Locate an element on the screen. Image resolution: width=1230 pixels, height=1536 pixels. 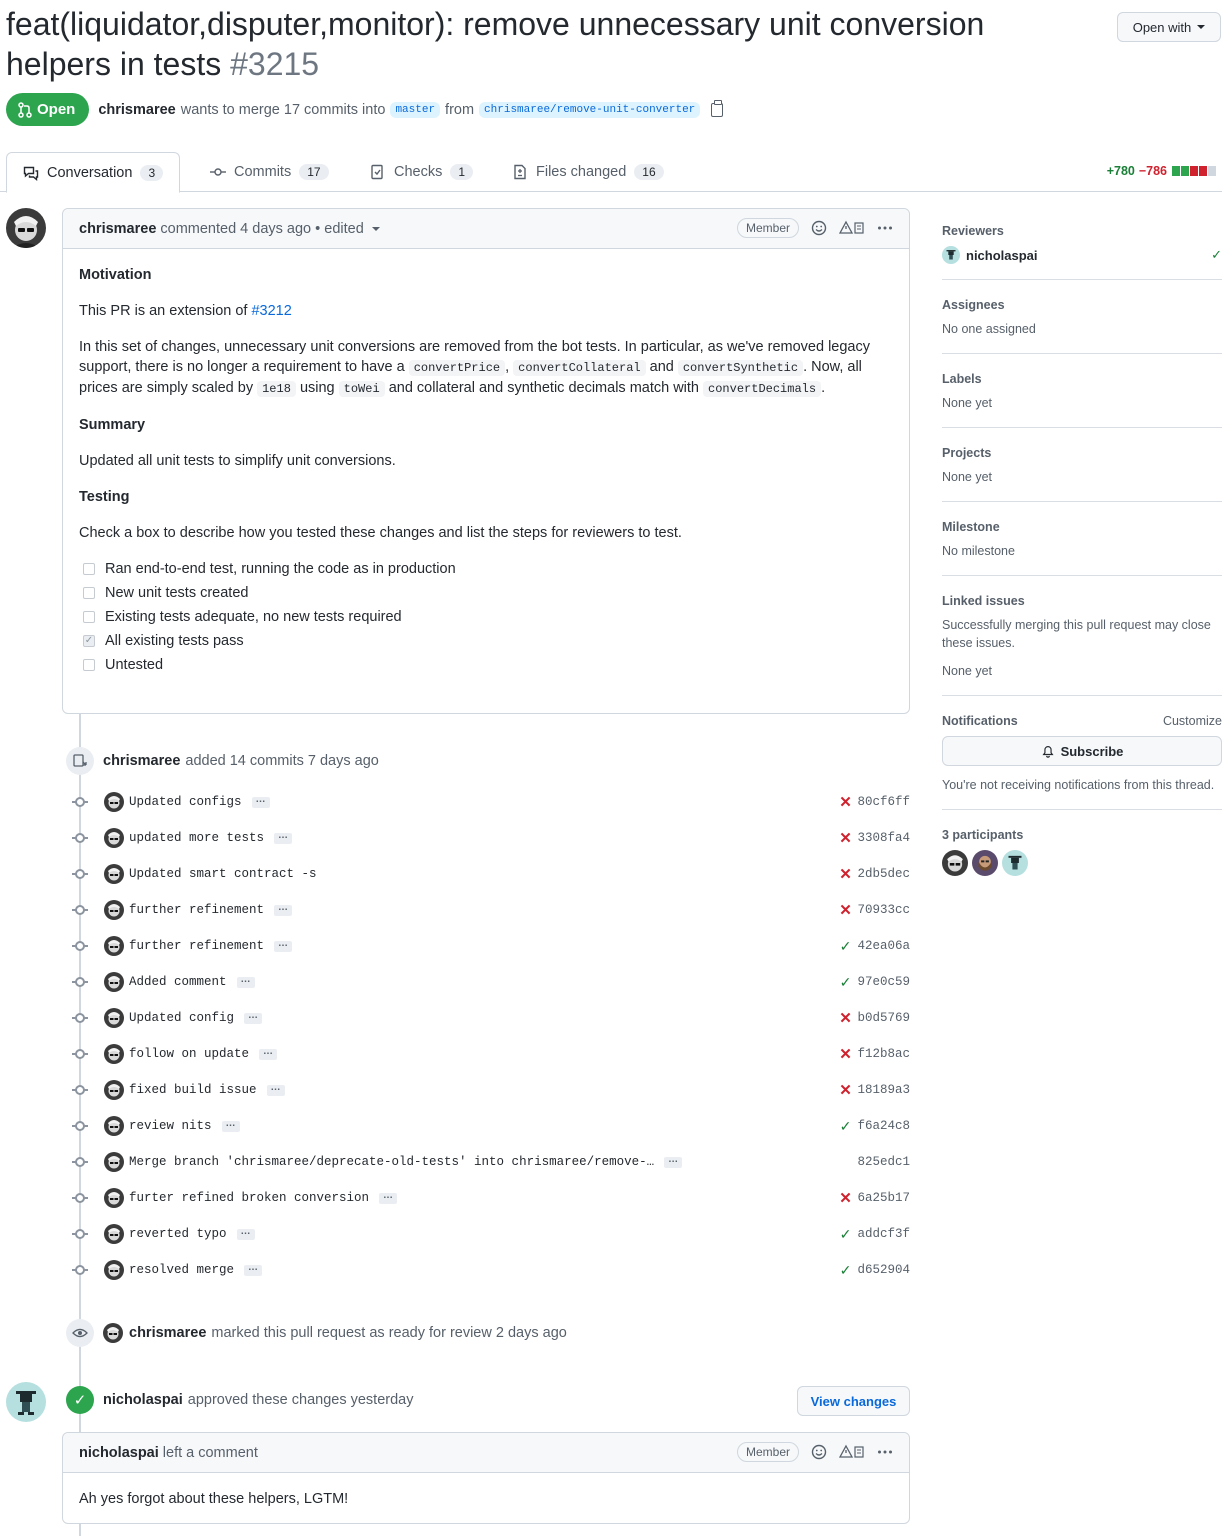
base-branch: master is located at coordinates (415, 109).